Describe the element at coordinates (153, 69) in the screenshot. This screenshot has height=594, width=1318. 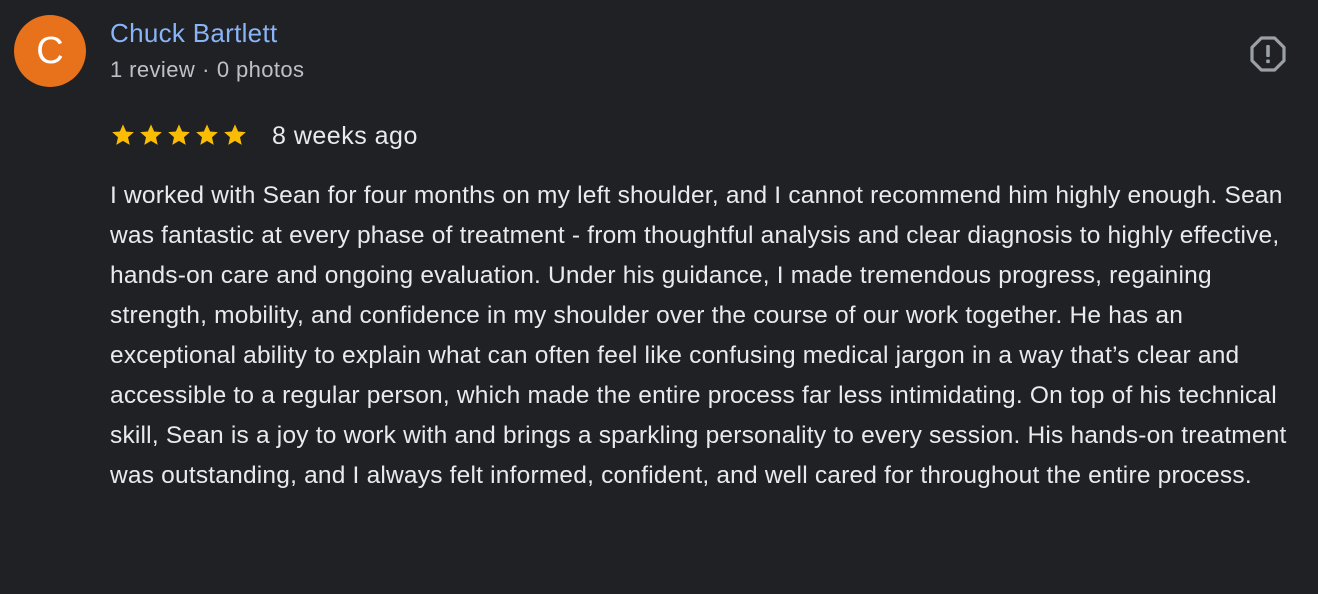
I see `reviews-count: 1 review` at that location.